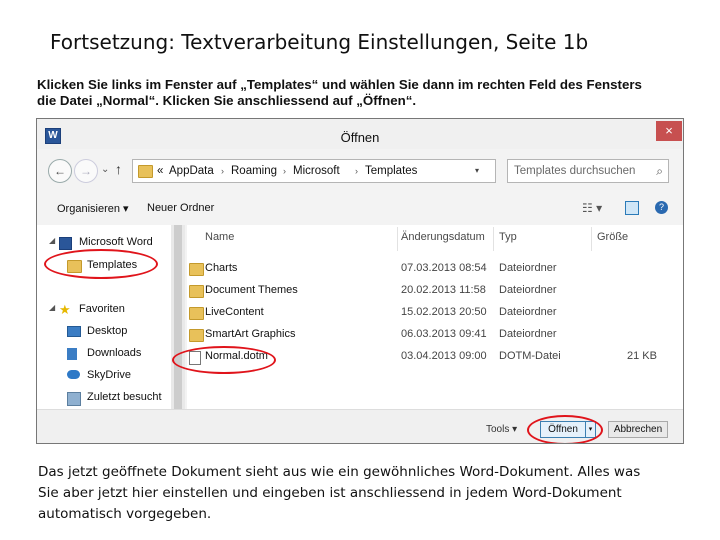  Describe the element at coordinates (195, 359) in the screenshot. I see `document-icon` at that location.